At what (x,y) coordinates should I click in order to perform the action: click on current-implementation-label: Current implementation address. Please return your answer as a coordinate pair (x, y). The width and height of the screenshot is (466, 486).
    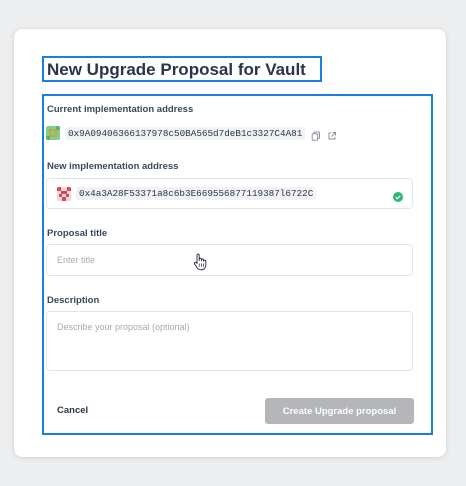
    Looking at the image, I should click on (120, 109).